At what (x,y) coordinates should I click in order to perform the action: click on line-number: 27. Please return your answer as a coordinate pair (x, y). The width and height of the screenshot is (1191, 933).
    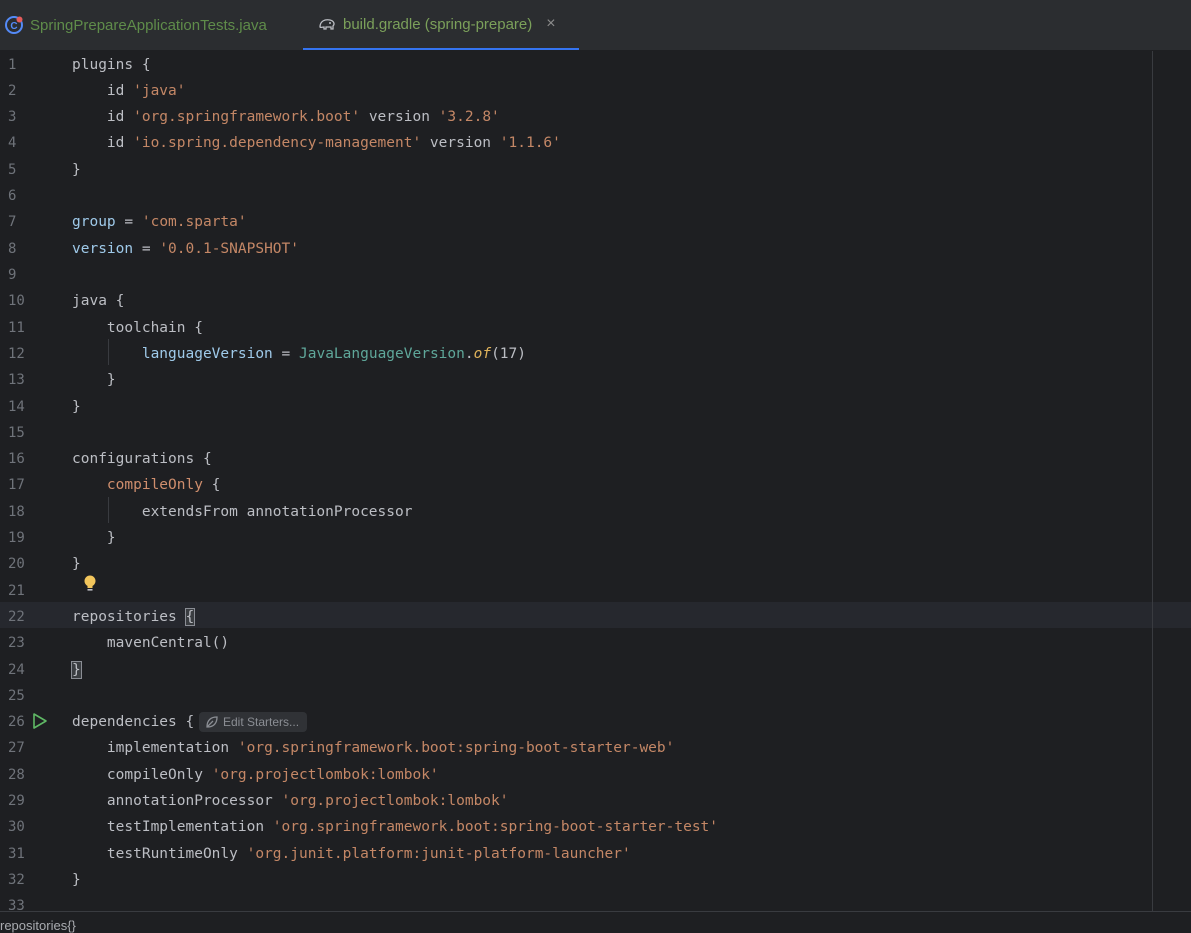
    Looking at the image, I should click on (16, 748).